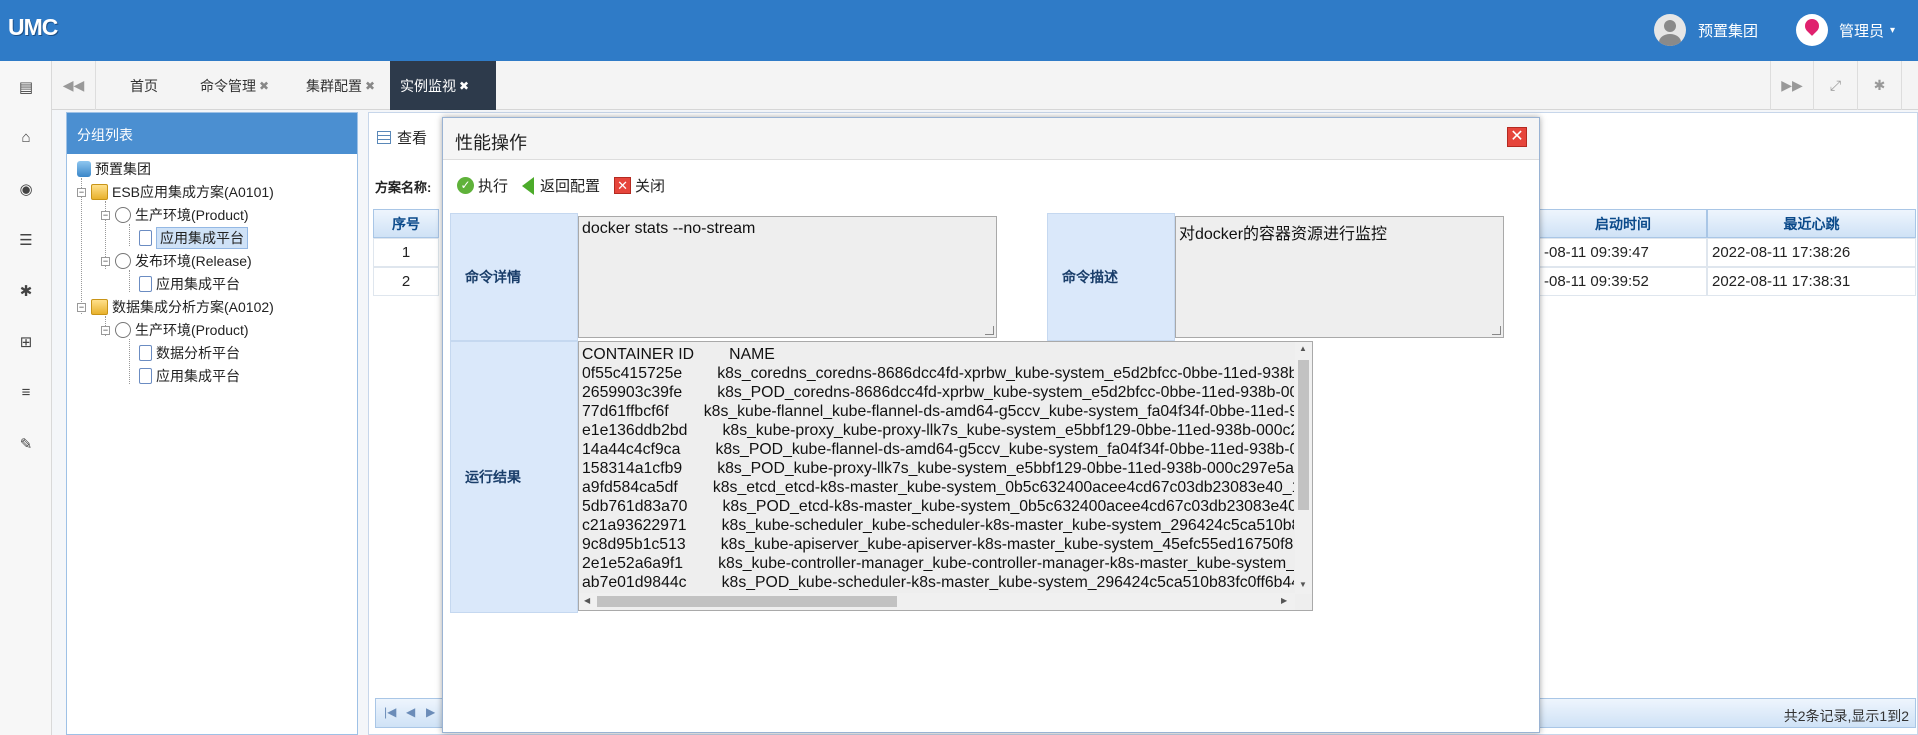  I want to click on close-button: ✕ 关闭, so click(639, 185).